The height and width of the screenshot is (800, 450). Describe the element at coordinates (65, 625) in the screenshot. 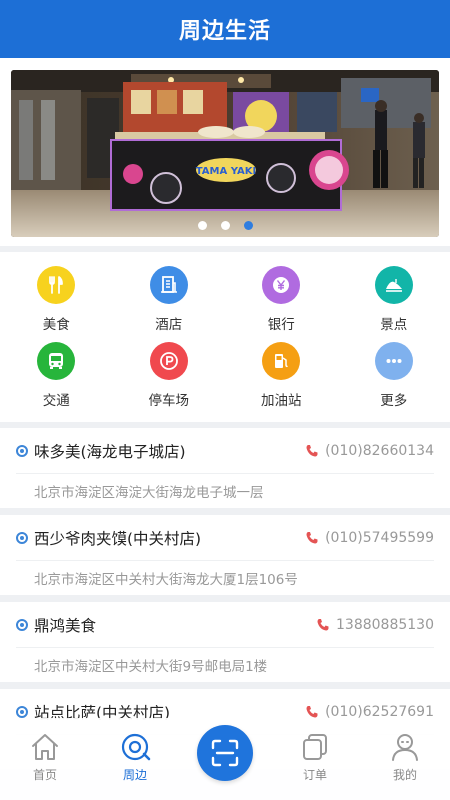

I see `shop-name: 鼎鸿美食` at that location.